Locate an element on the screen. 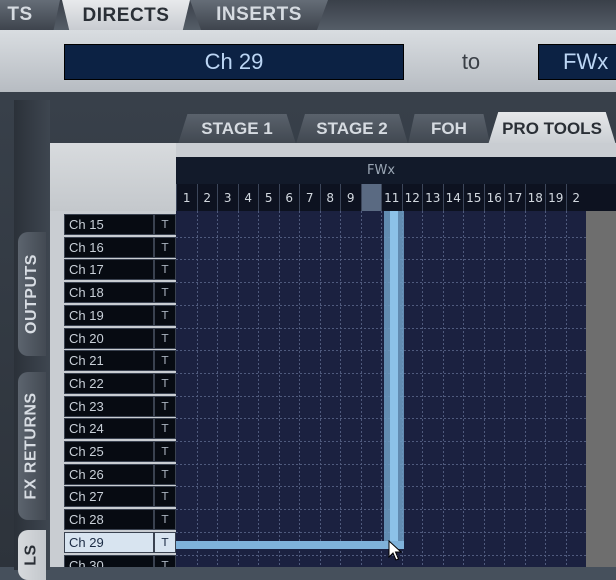  tab-stage-1: STAGE 1 is located at coordinates (237, 129).